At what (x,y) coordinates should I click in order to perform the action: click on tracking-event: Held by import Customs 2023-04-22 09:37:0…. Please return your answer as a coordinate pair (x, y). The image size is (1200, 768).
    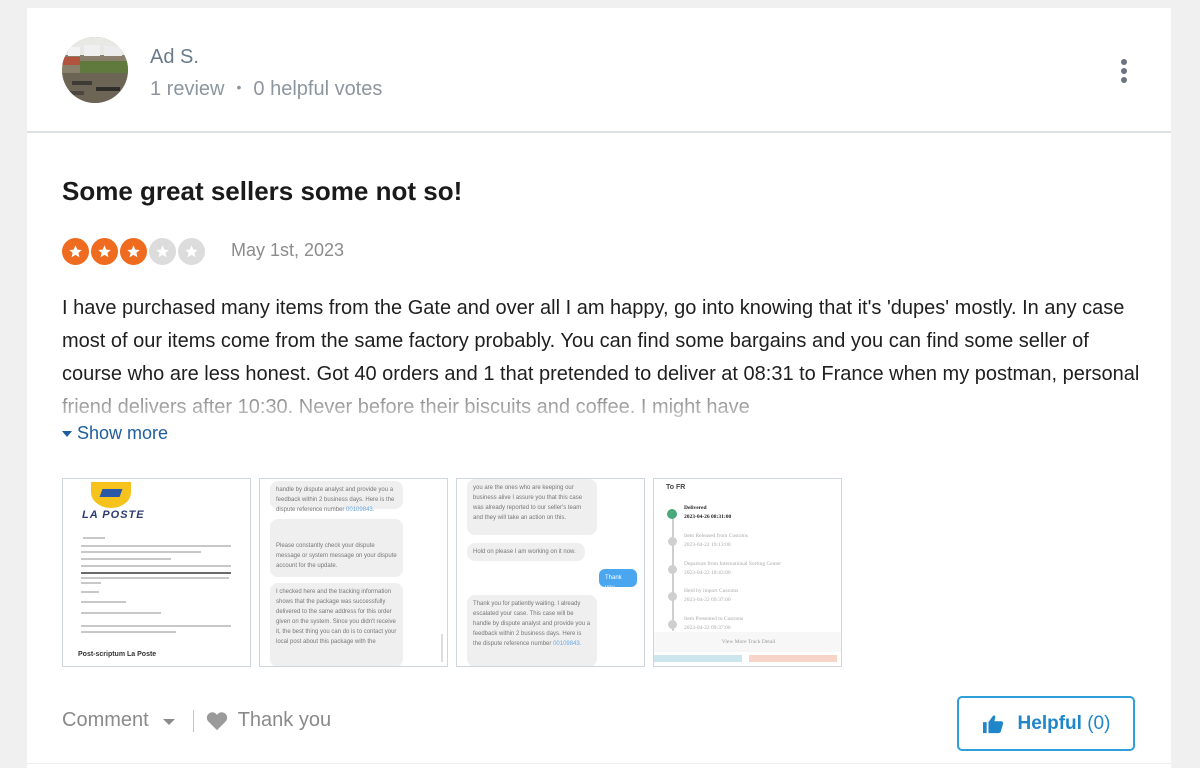
    Looking at the image, I should click on (711, 596).